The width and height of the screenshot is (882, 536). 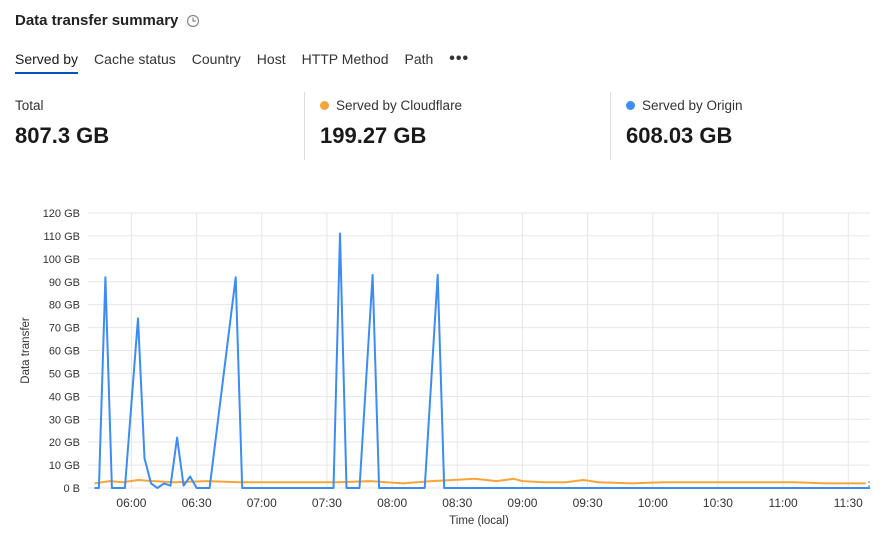 What do you see at coordinates (479, 521) in the screenshot?
I see `x-axis-title: Time (local)` at bounding box center [479, 521].